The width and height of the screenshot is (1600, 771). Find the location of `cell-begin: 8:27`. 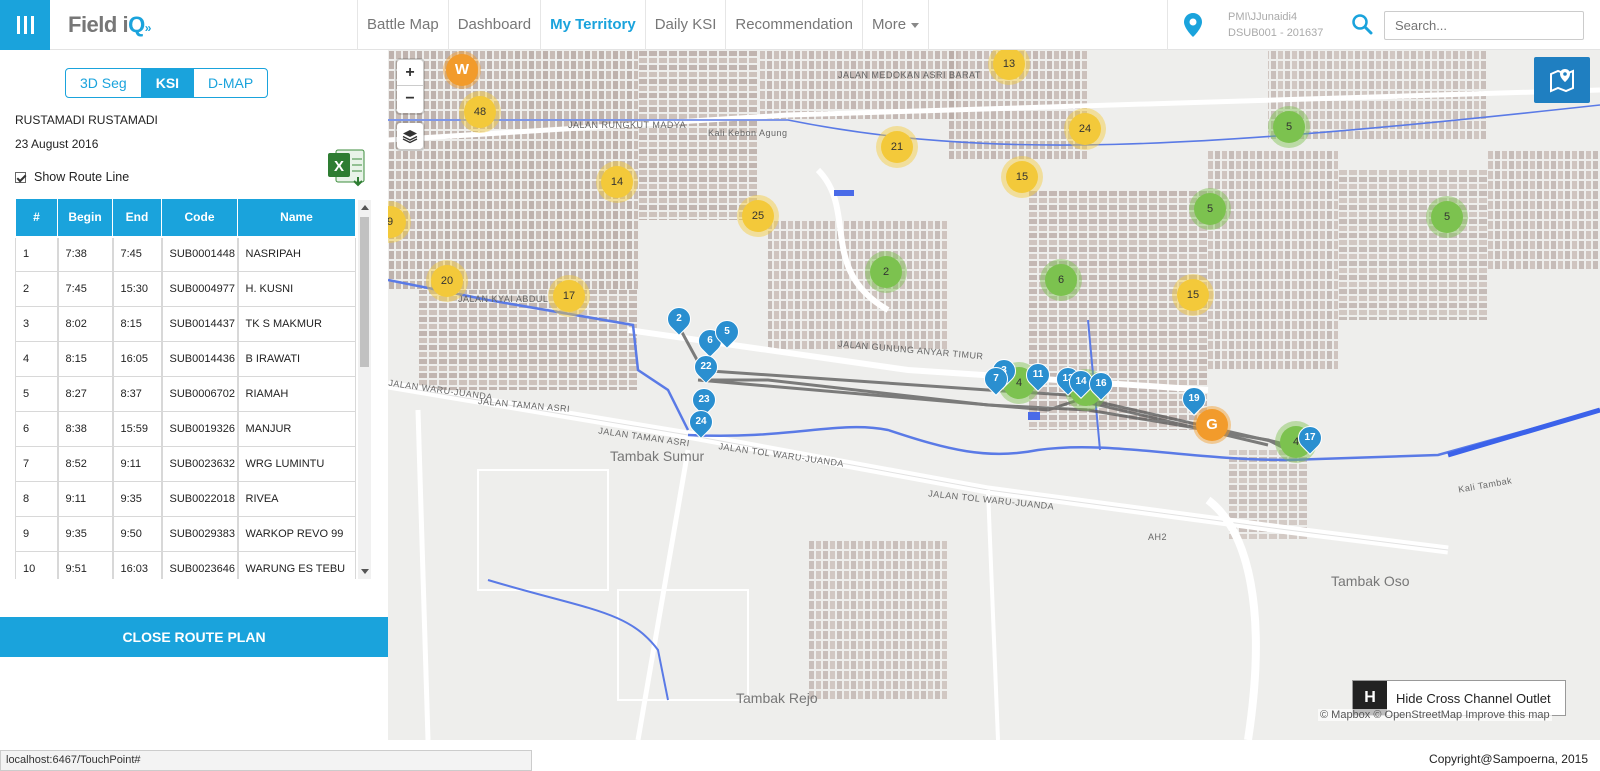

cell-begin: 8:27 is located at coordinates (84, 394).